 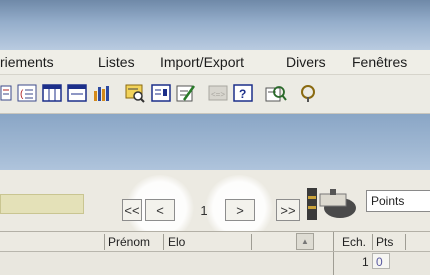 What do you see at coordinates (116, 62) in the screenshot?
I see `menu-item-listes: Listes` at bounding box center [116, 62].